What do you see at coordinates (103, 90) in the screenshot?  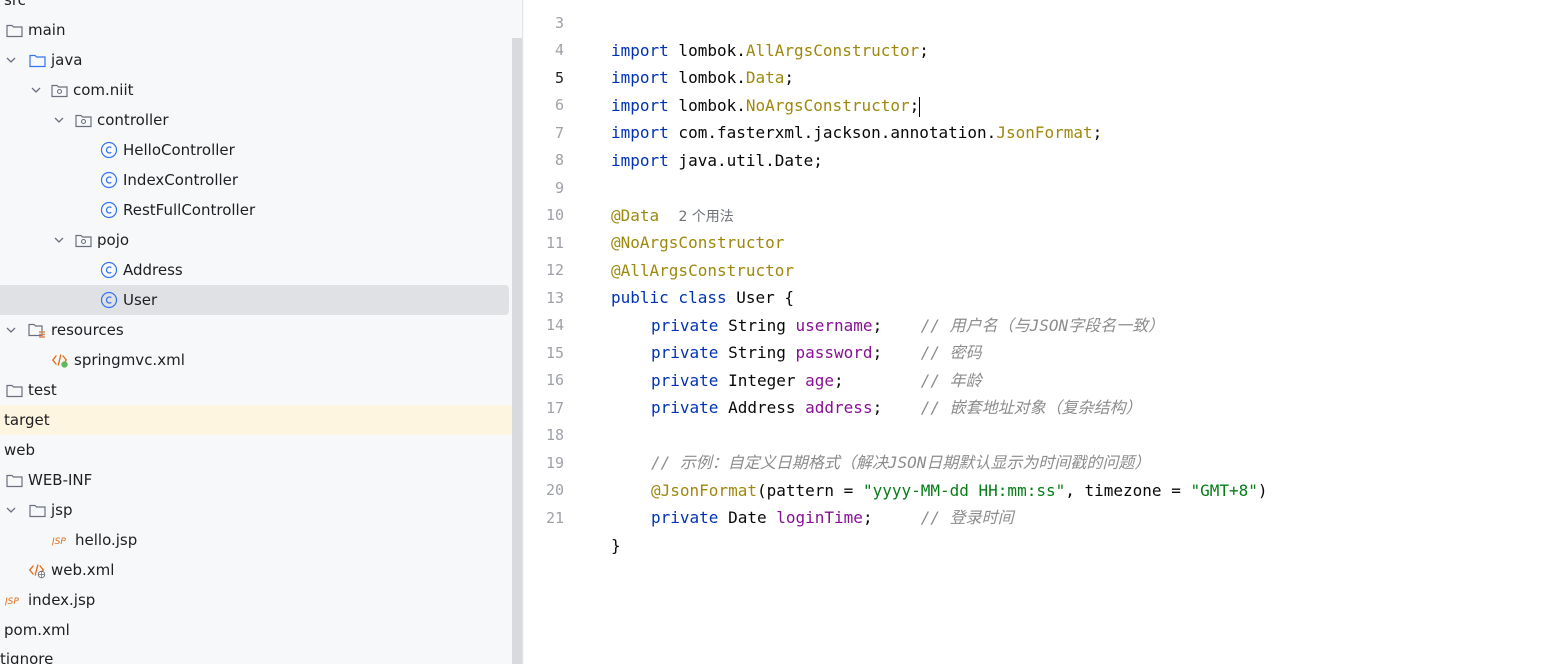 I see `tree-item-label: com.niit` at bounding box center [103, 90].